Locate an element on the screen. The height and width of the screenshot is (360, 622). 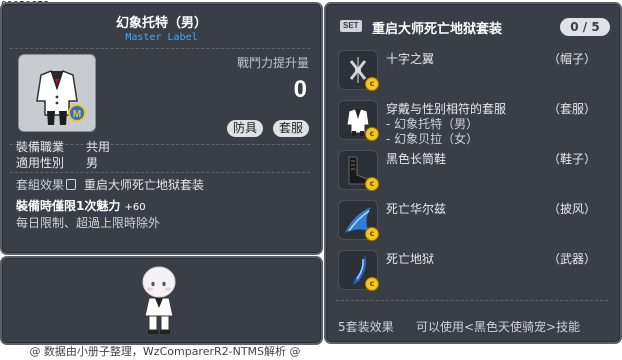
stat-job-value: 共用 is located at coordinates (98, 147).